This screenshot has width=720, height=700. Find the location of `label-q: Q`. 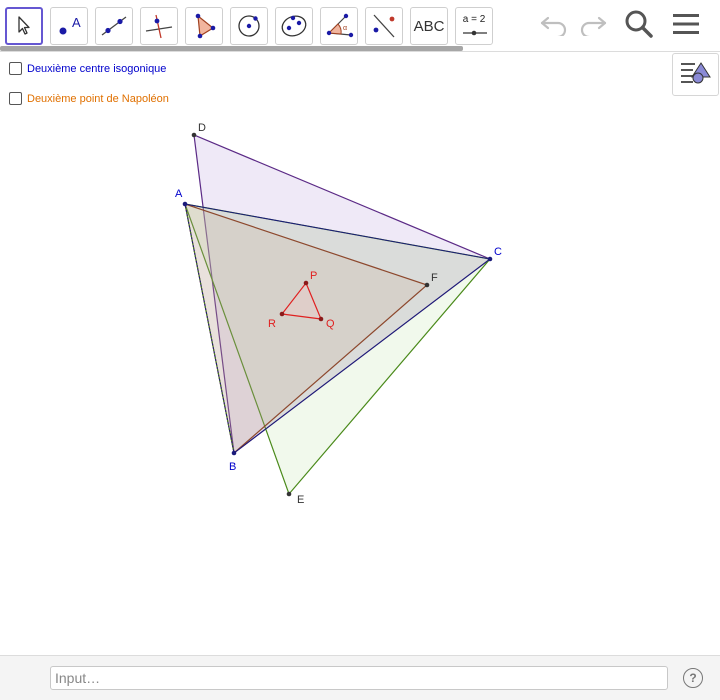

label-q: Q is located at coordinates (330, 324).